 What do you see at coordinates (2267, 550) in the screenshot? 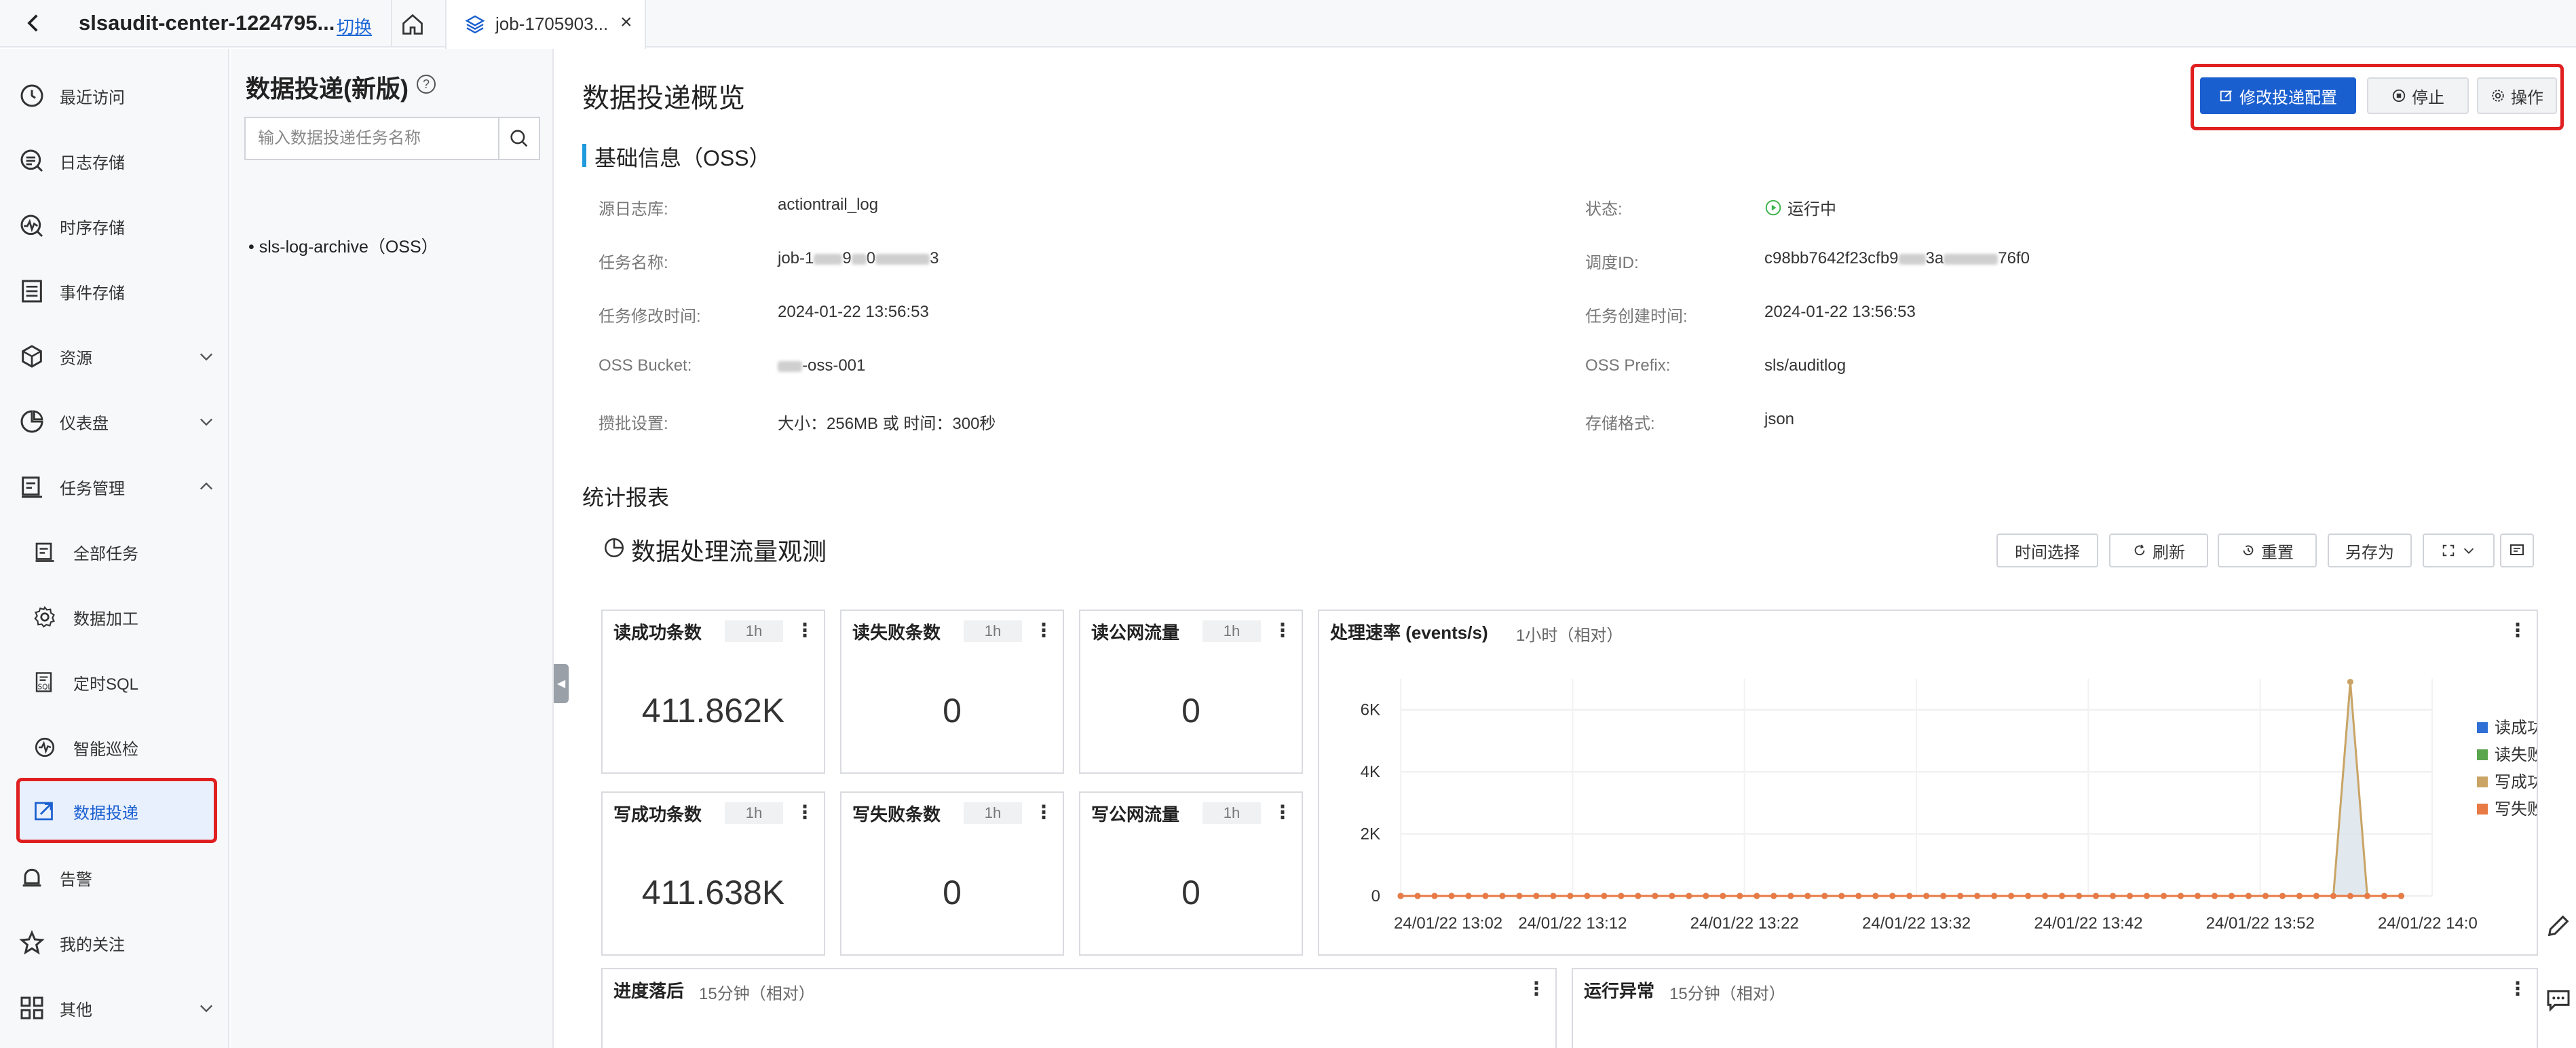
I see `reset-button: 重置` at bounding box center [2267, 550].